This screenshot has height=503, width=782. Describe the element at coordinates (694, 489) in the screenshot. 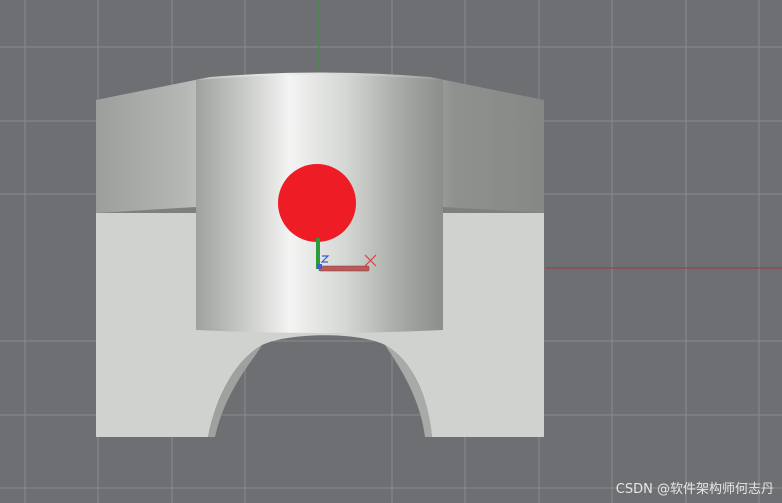

I see `watermark: CSDN @软件架构师何志丹` at that location.